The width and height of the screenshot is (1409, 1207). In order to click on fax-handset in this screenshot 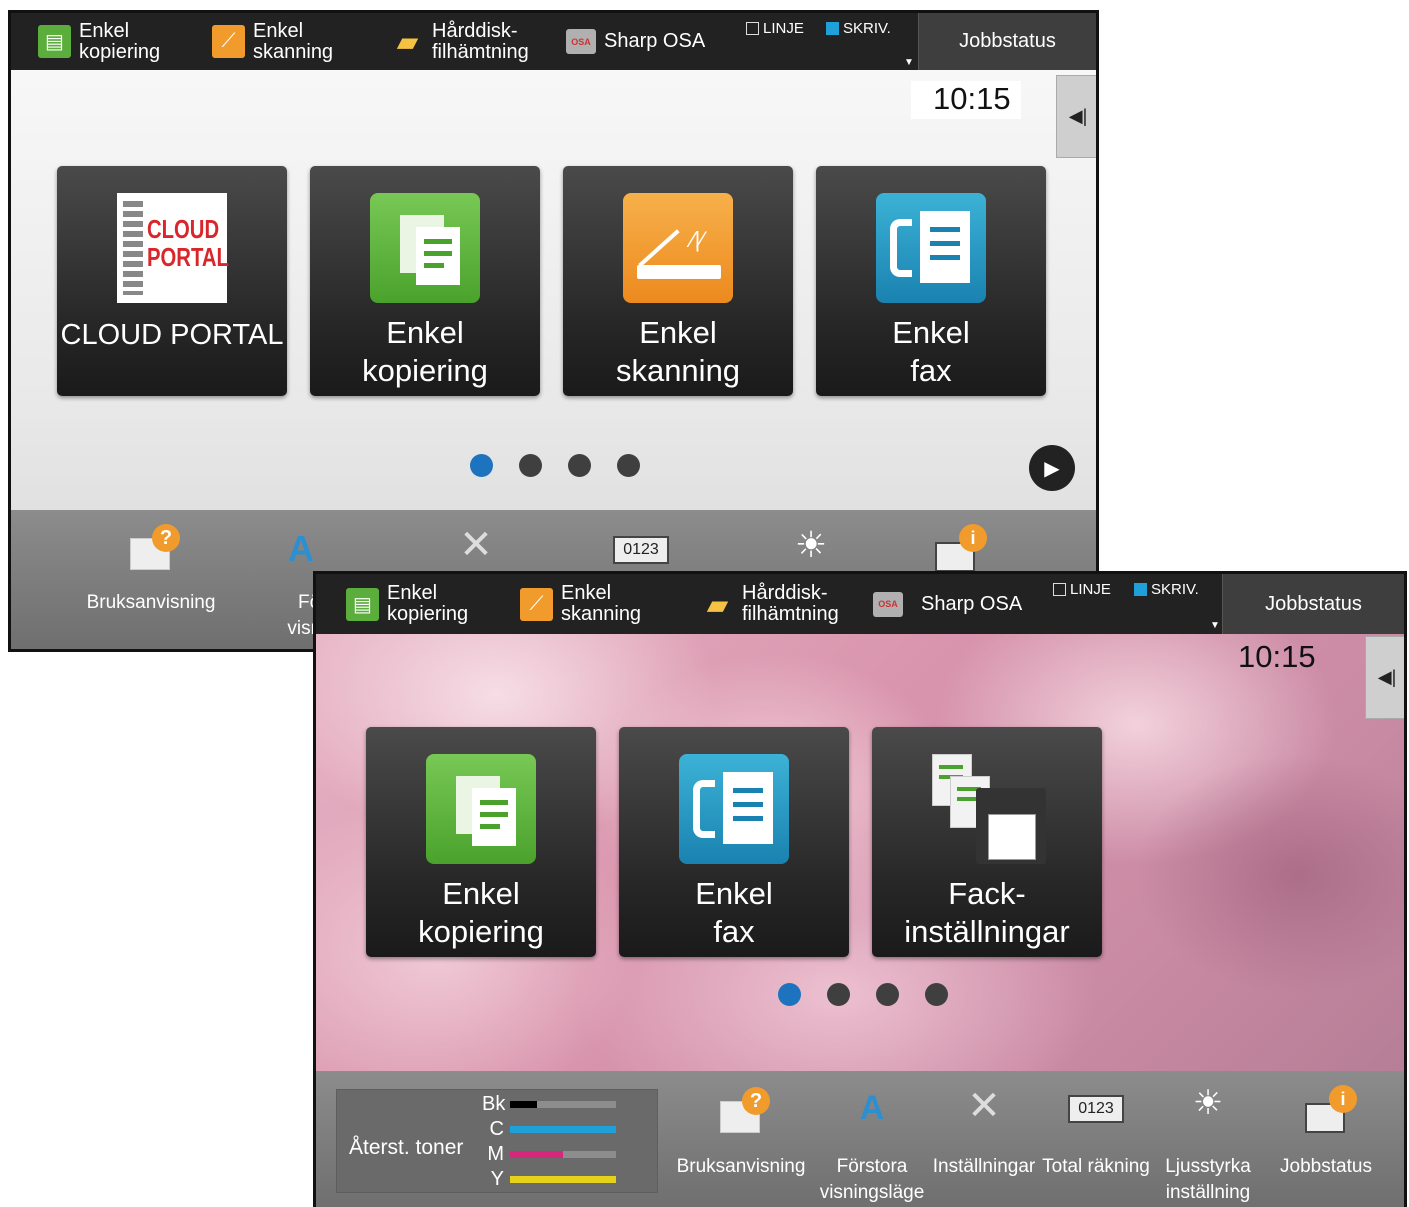, I will do `click(901, 248)`.